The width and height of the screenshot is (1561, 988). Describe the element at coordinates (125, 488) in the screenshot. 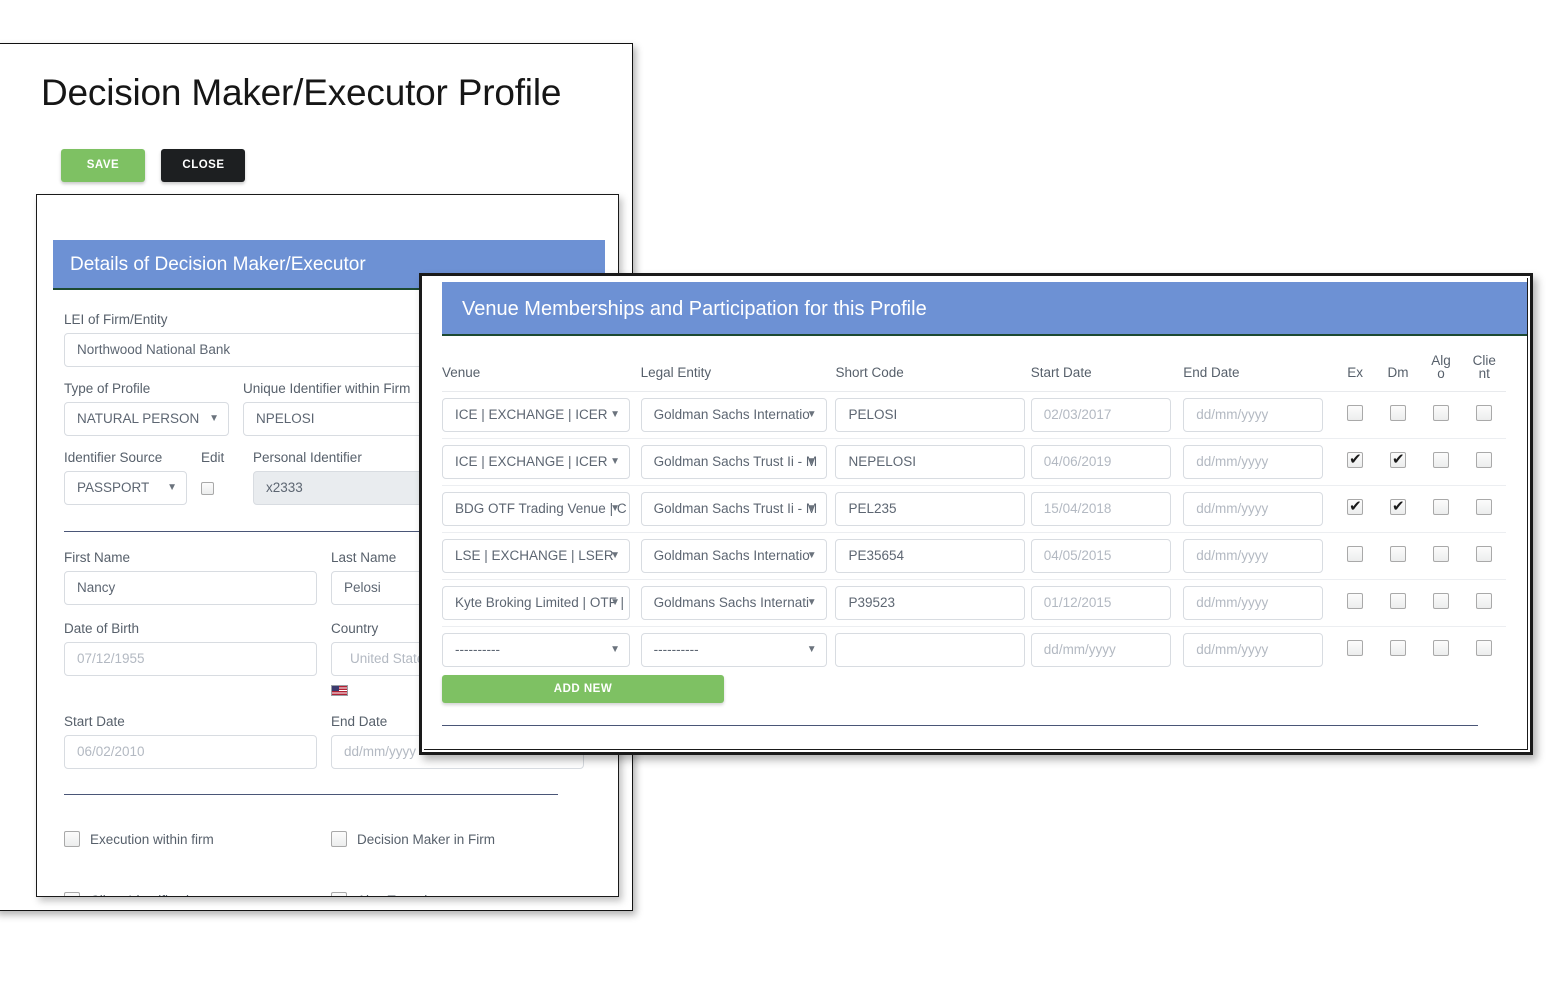

I see `identifier-source-select: PASSPORT ▼` at that location.